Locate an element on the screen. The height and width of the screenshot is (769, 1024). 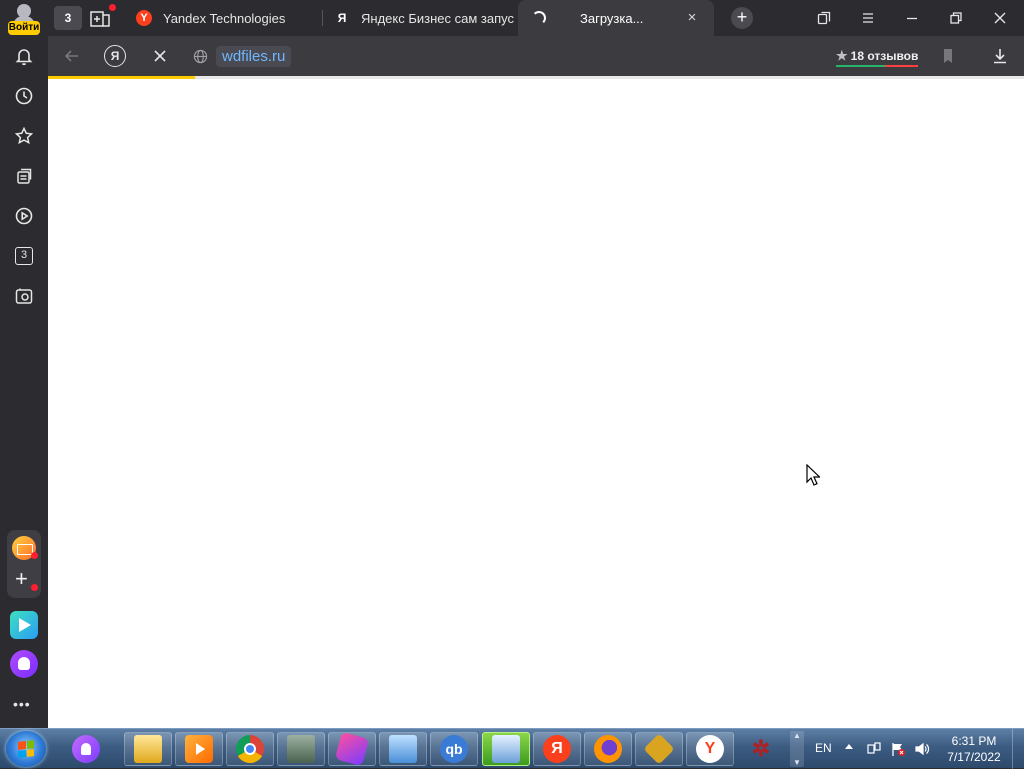
firefox-icon is located at coordinates (608, 749).